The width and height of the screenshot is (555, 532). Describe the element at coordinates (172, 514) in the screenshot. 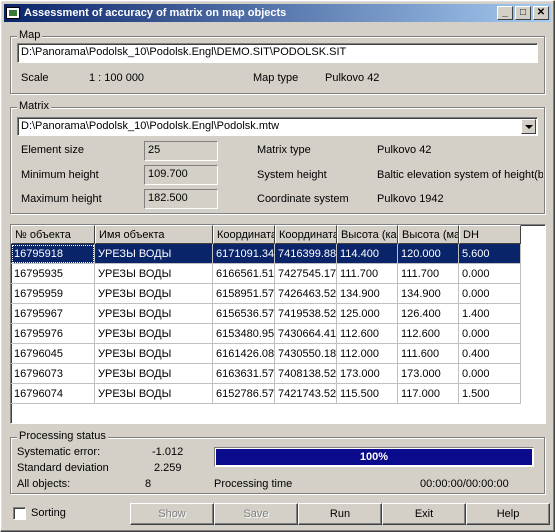

I see `show-button: Show` at that location.